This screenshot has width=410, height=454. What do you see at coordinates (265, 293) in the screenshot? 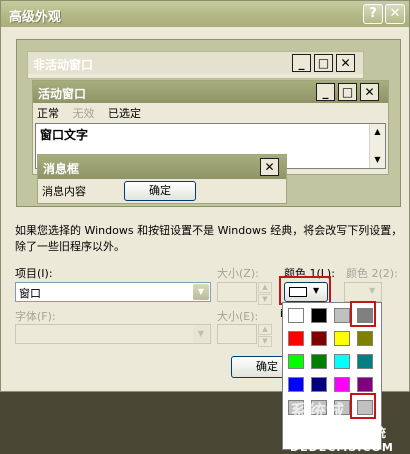
I see `item-size-spinner: ▲ ▼` at bounding box center [265, 293].